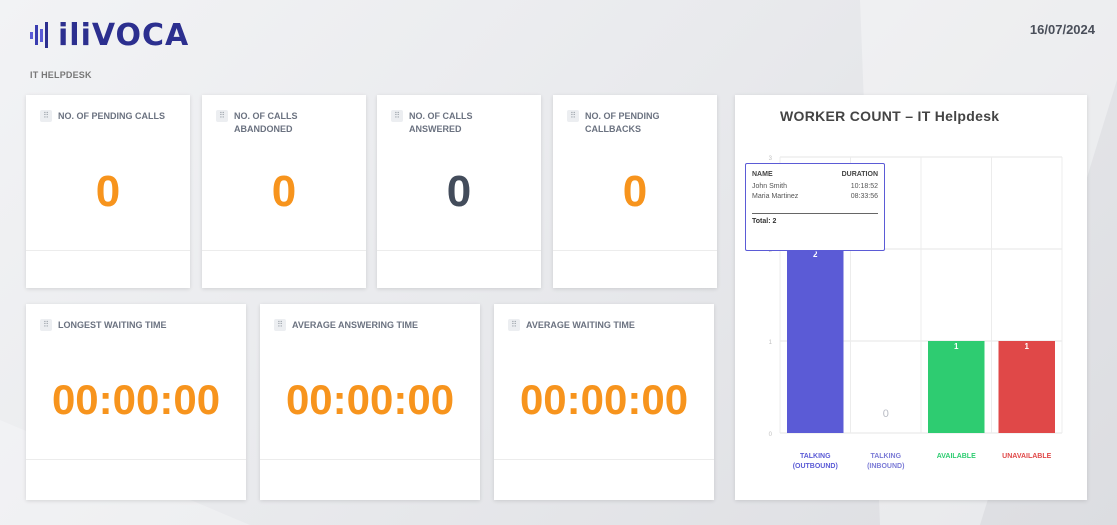 The image size is (1117, 525). What do you see at coordinates (61, 75) in the screenshot?
I see `section-label: IT HELPDESK` at bounding box center [61, 75].